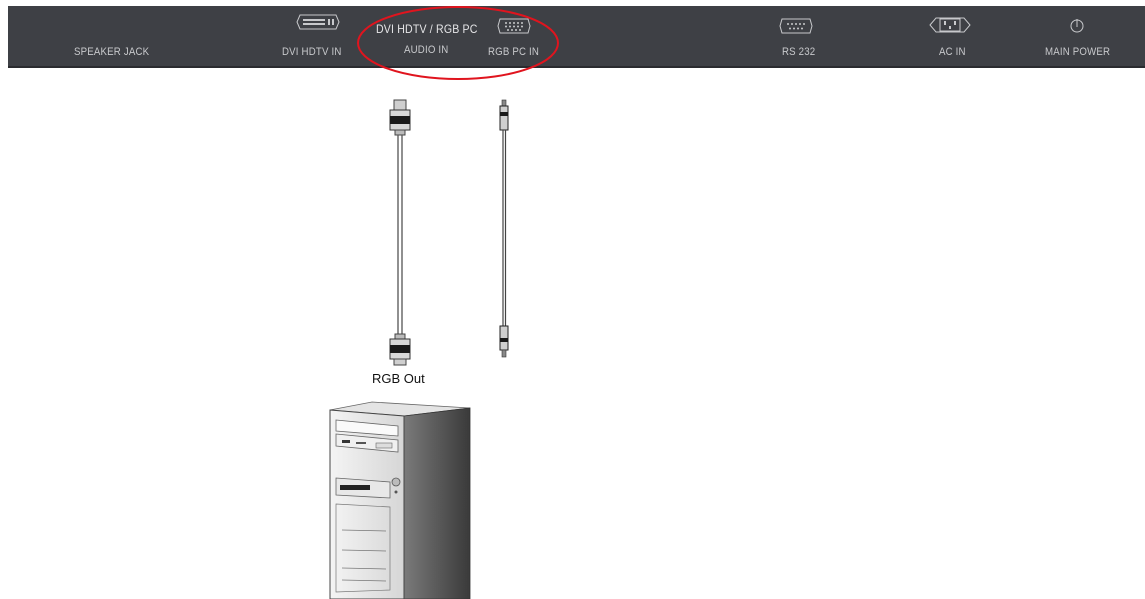 This screenshot has height=599, width=1145. I want to click on rs232-label: RS 232, so click(799, 52).